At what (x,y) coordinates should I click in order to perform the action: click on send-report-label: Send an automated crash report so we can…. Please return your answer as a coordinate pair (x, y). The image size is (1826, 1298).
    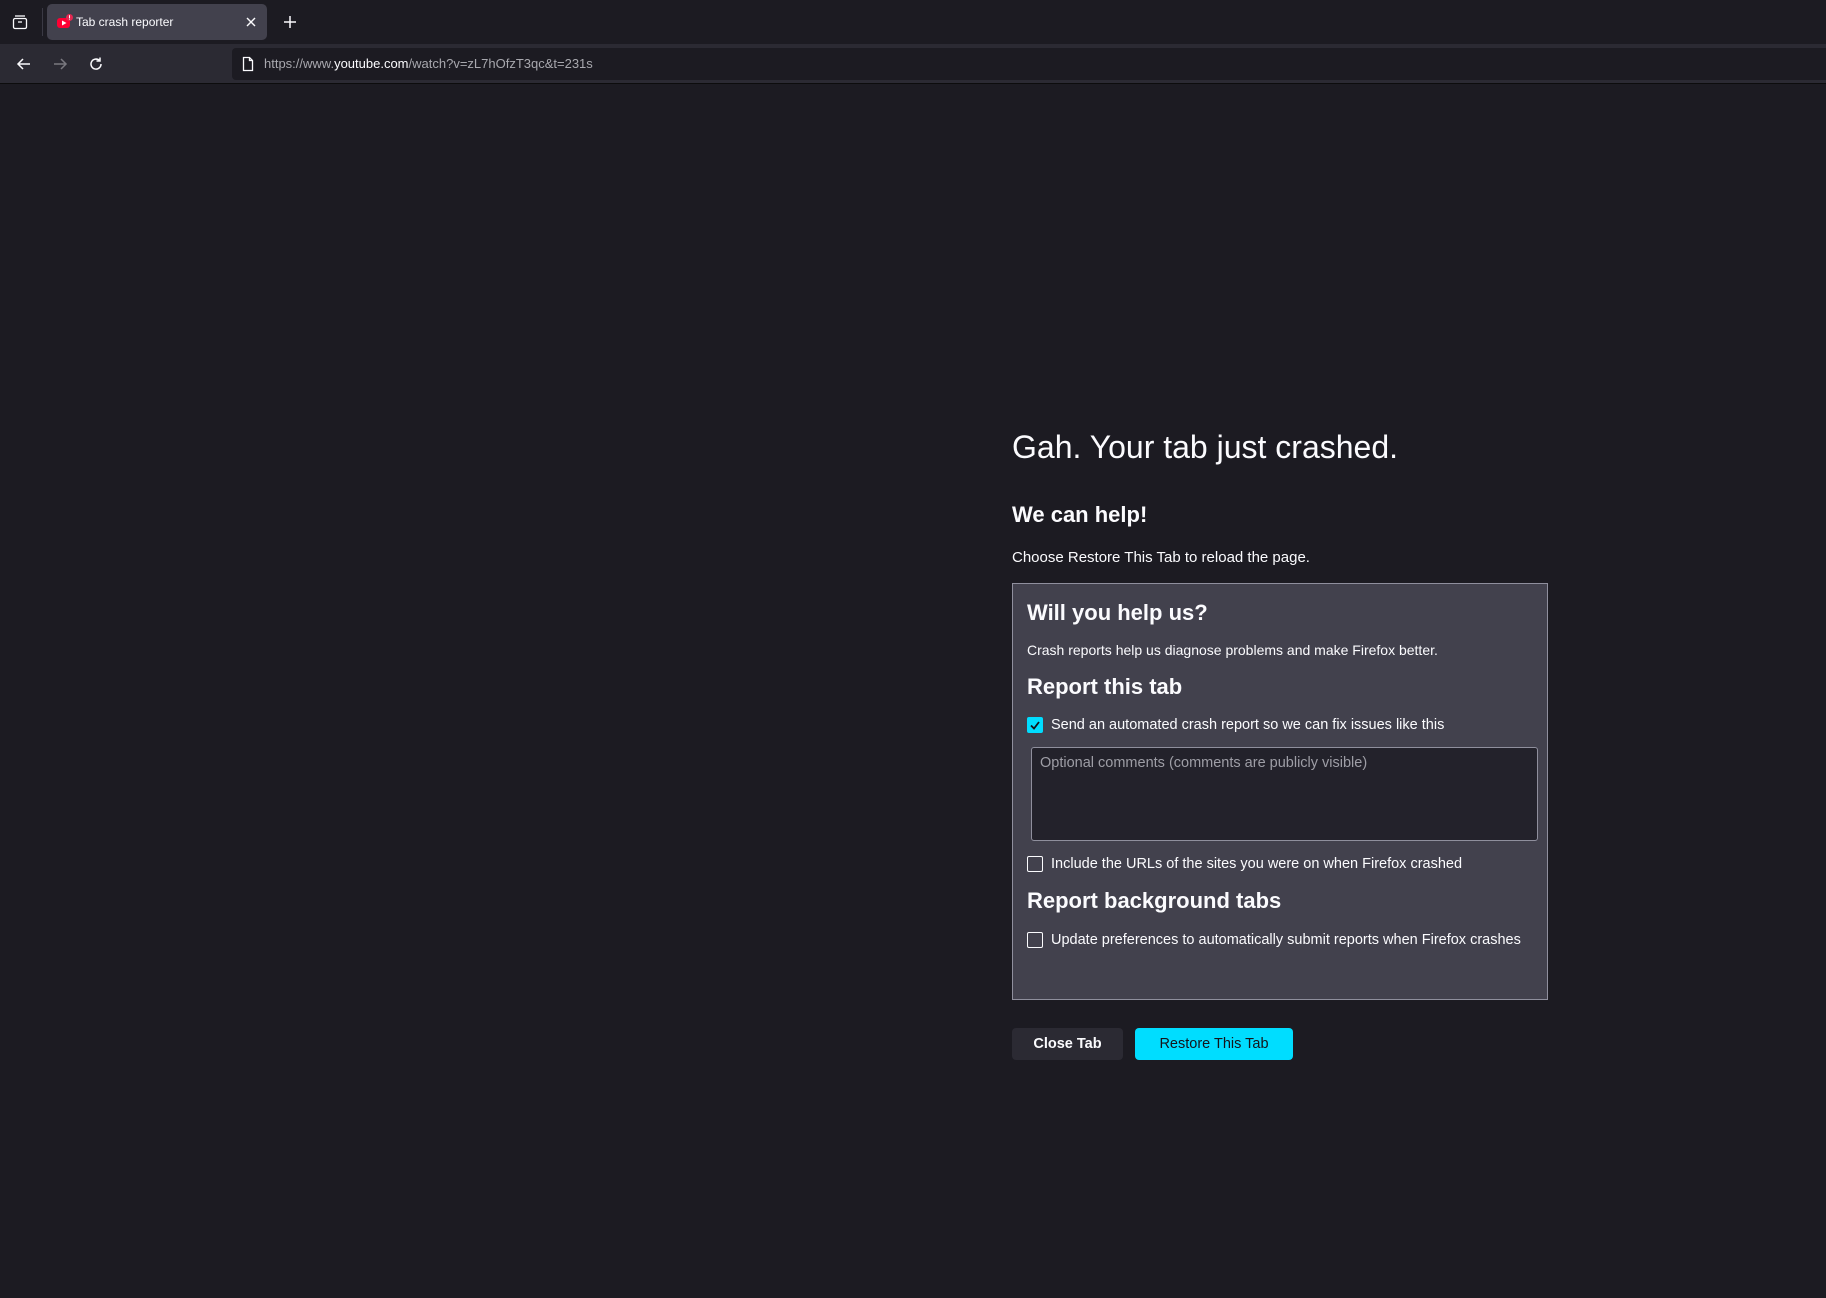
    Looking at the image, I should click on (1248, 725).